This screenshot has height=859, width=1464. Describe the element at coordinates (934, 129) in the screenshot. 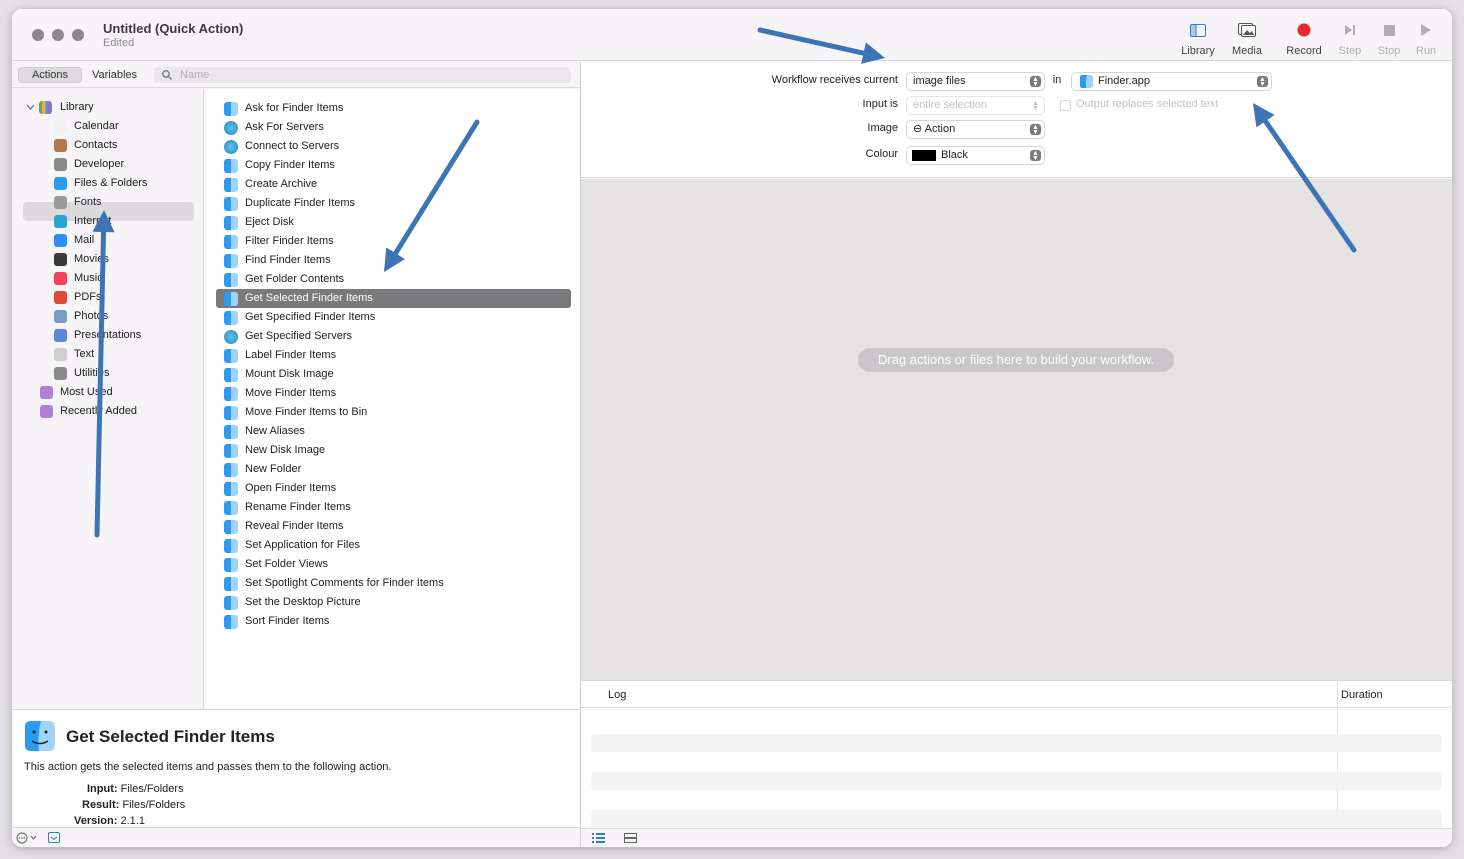

I see `image-value: ⊖ Action` at that location.